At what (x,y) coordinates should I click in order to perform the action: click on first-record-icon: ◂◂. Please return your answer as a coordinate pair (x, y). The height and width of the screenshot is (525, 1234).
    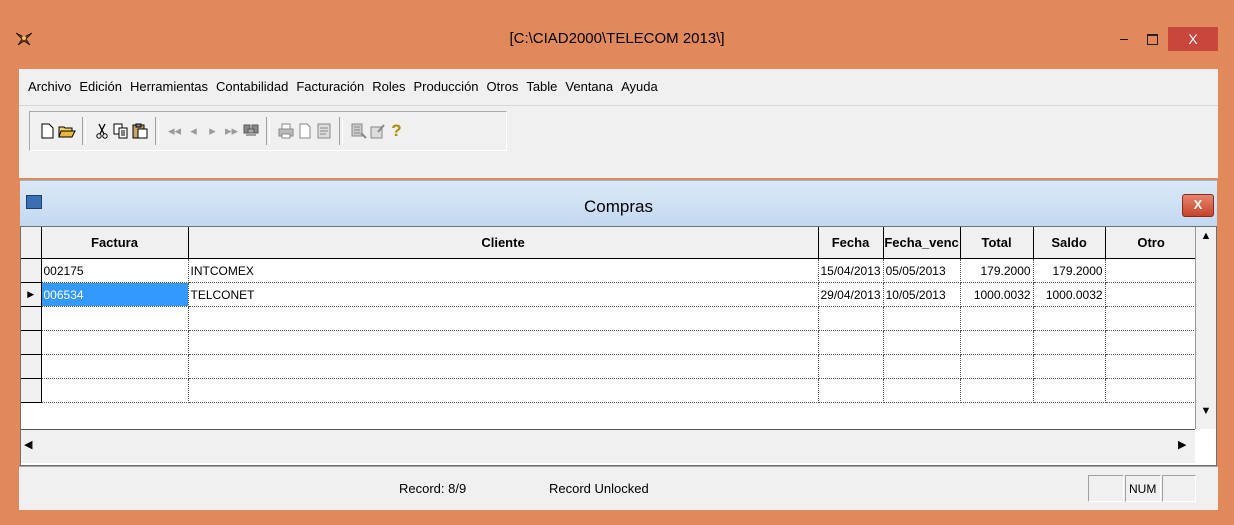
    Looking at the image, I should click on (174, 131).